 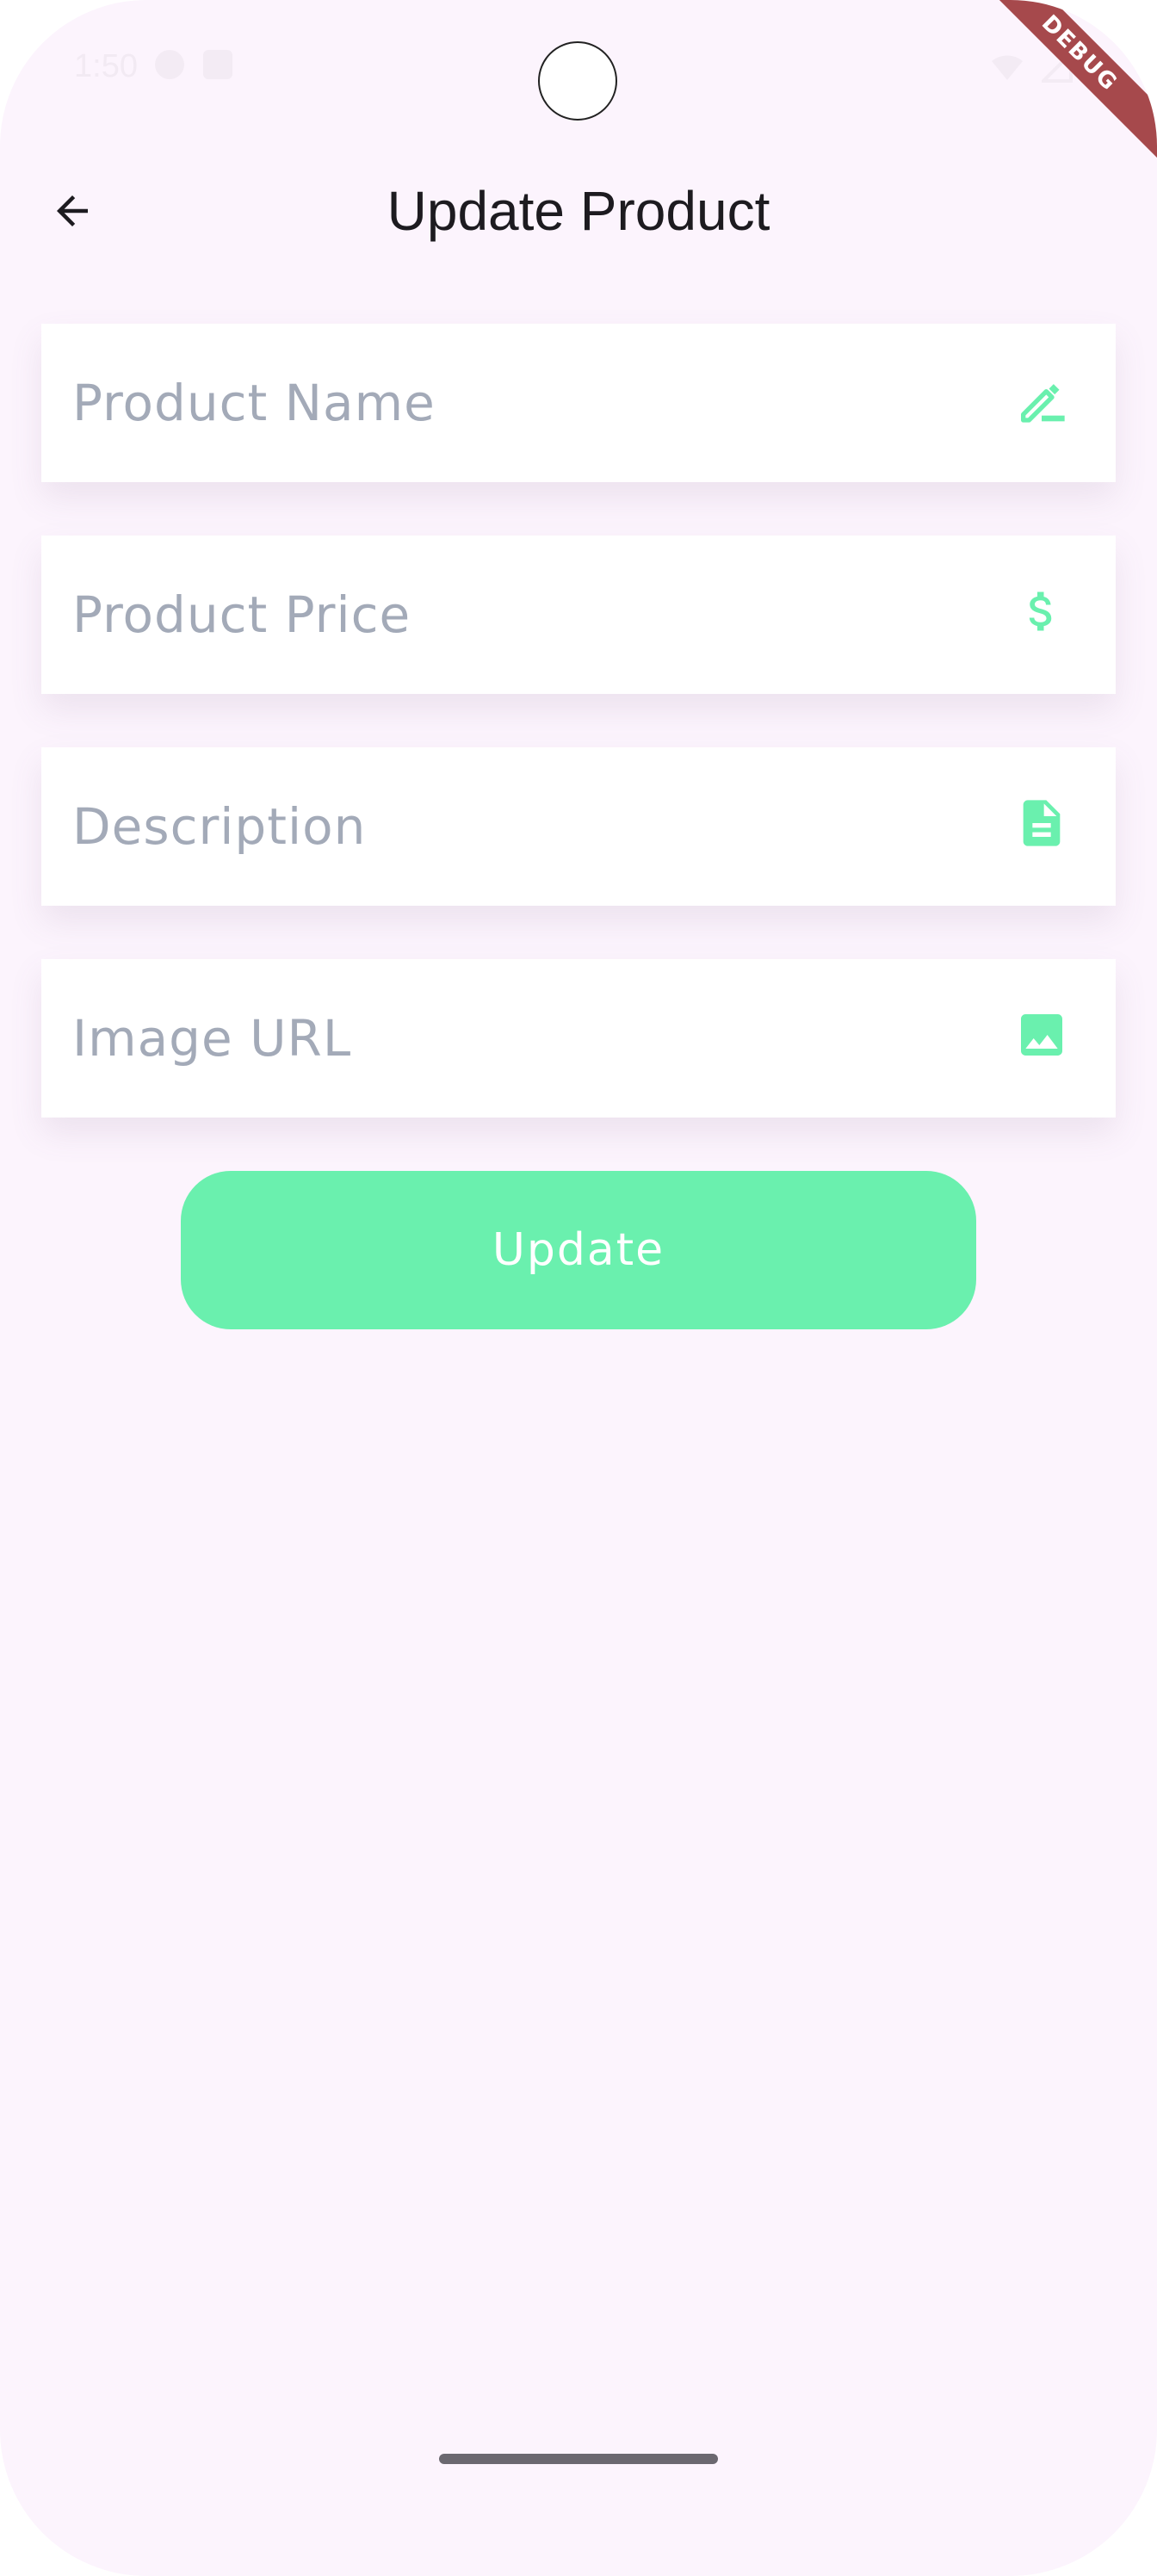 I want to click on product-price-placeholder: Product Price, so click(x=241, y=614).